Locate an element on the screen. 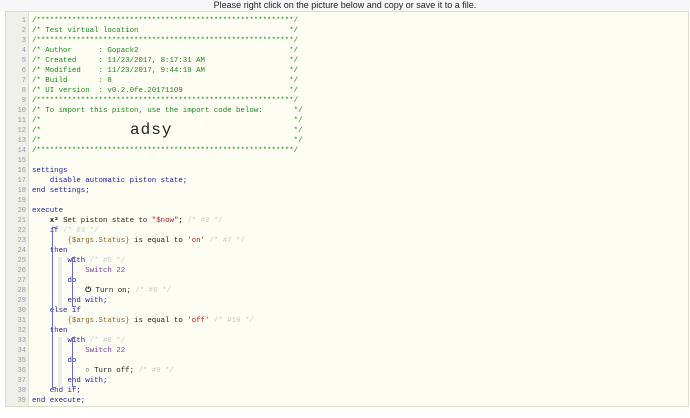 This screenshot has width=690, height=418. line-number: 15 is located at coordinates (21, 161).